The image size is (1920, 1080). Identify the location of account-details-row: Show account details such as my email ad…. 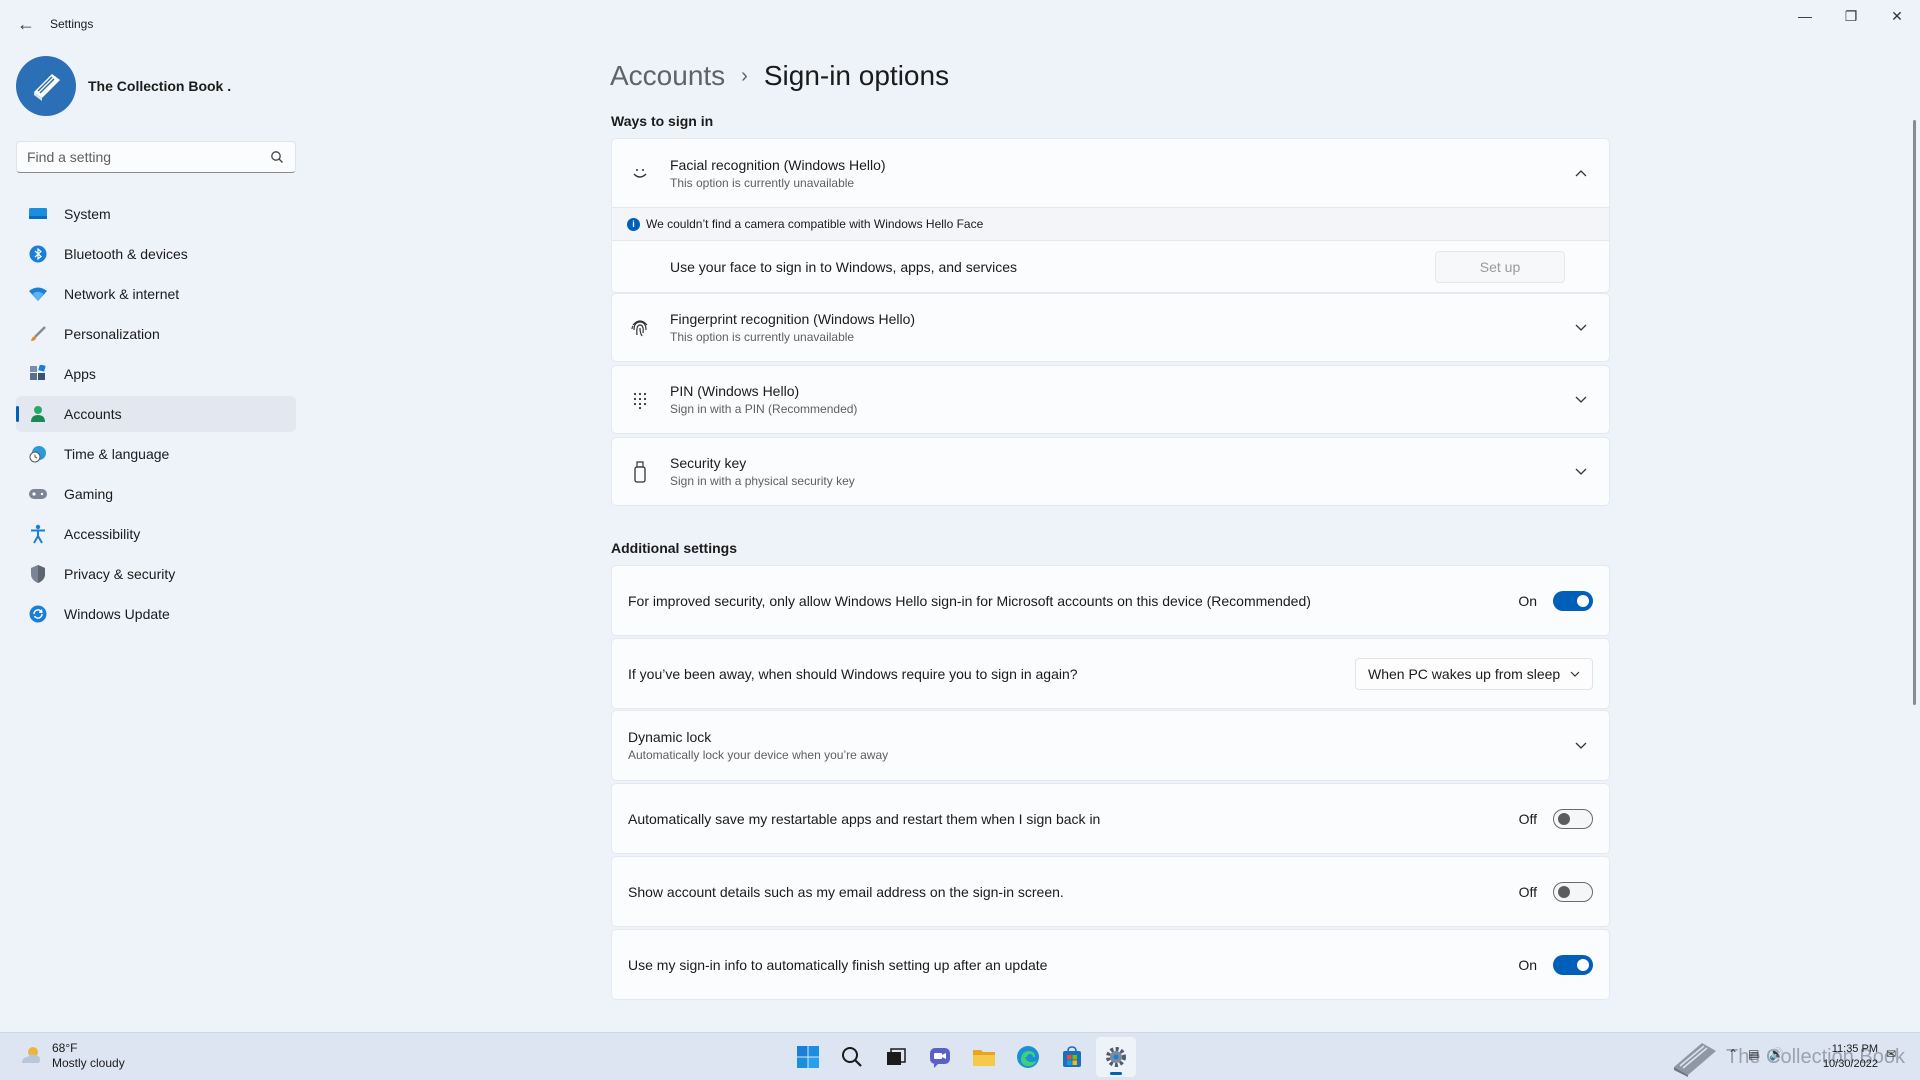
(1110, 891).